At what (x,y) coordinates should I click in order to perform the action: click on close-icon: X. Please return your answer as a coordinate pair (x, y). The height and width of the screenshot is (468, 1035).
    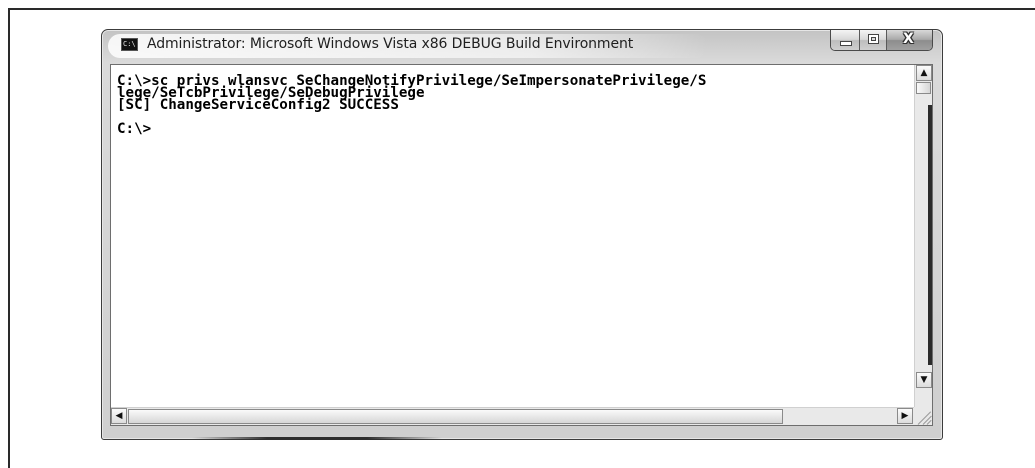
    Looking at the image, I should click on (908, 39).